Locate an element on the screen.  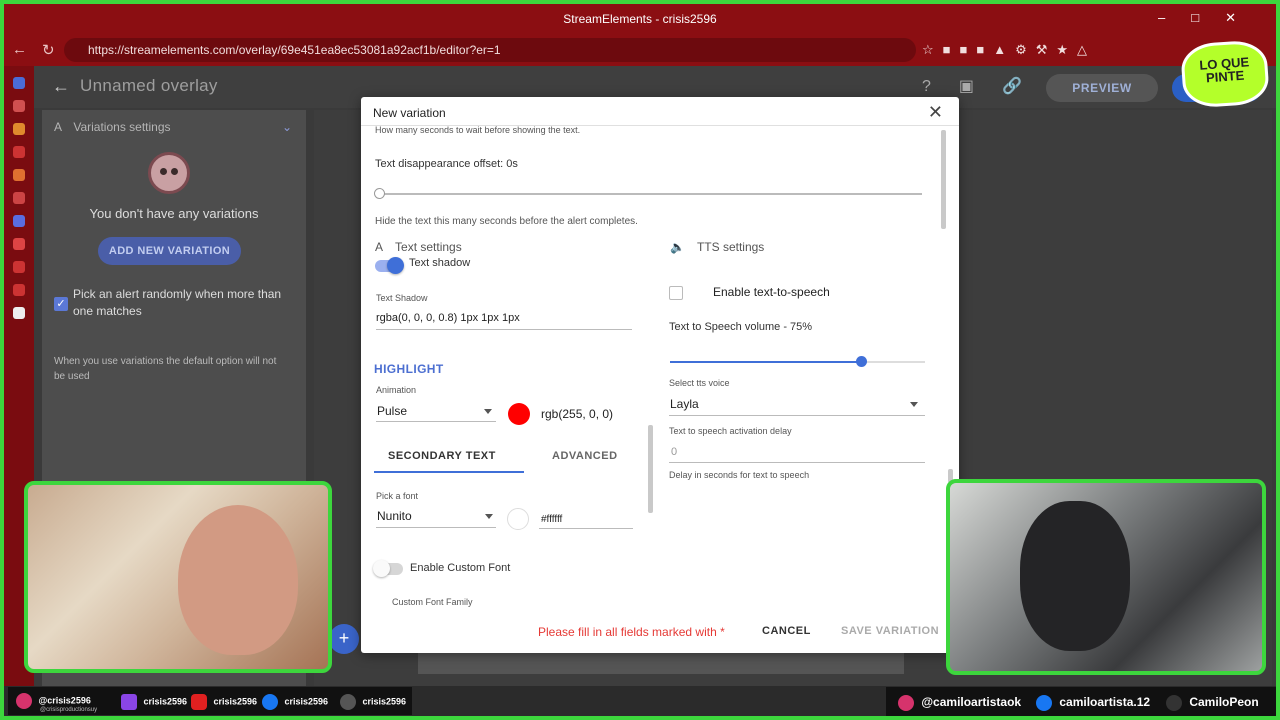
preview-button: PREVIEW is located at coordinates (1102, 88).